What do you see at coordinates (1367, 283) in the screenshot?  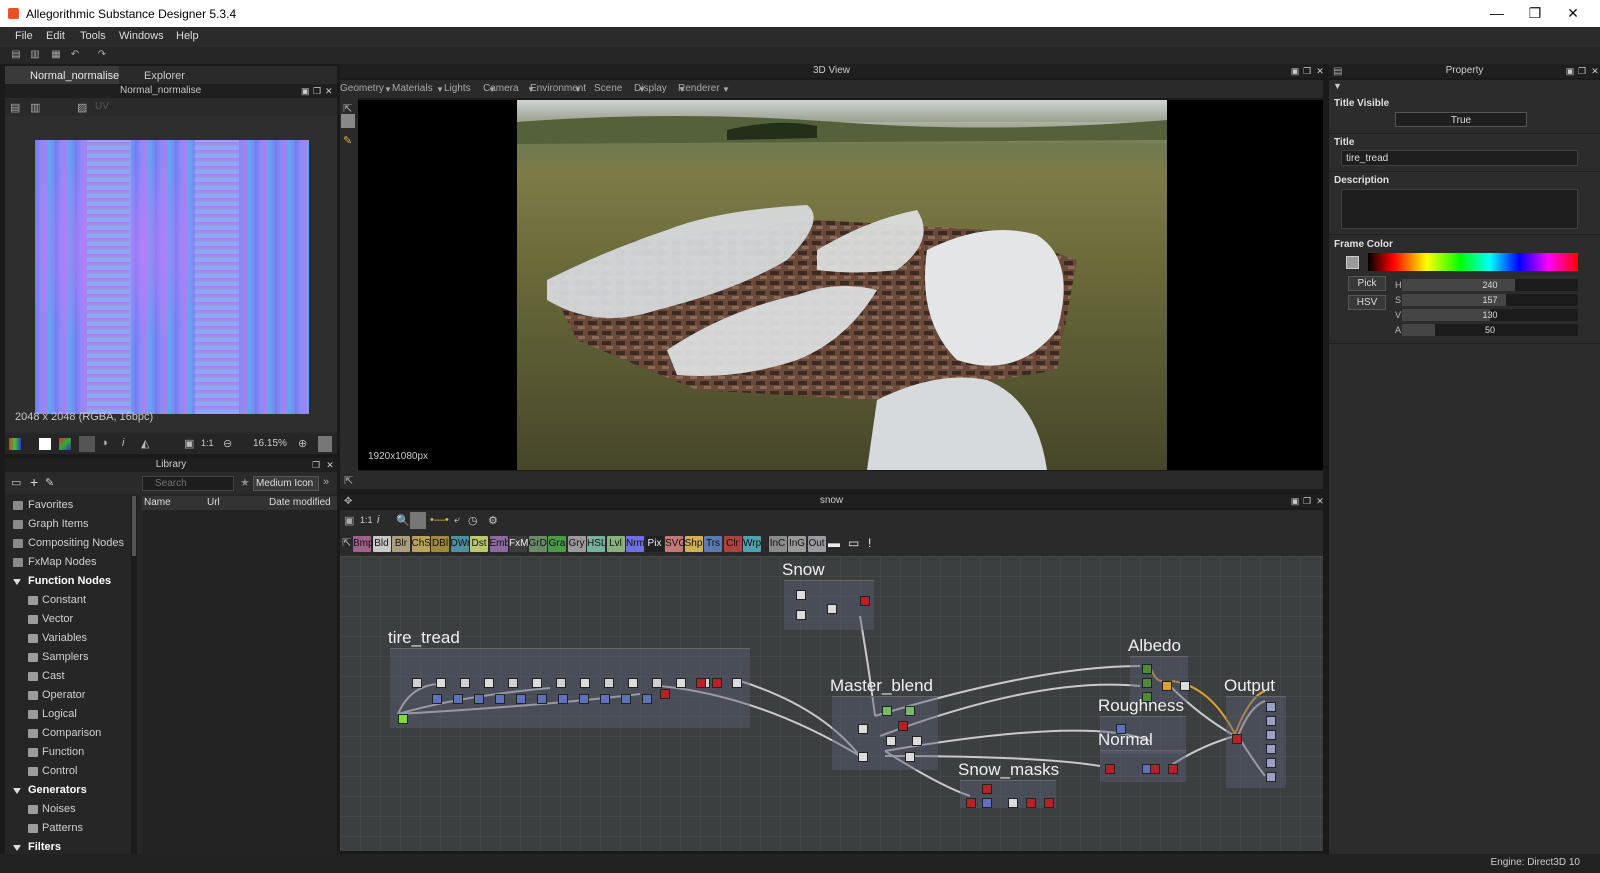 I see `pick-button: Pick` at bounding box center [1367, 283].